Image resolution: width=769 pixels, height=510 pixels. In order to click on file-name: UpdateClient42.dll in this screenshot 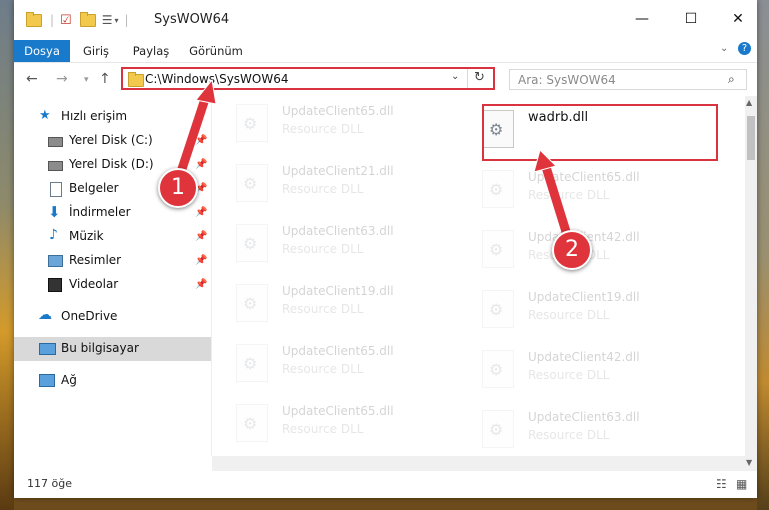, I will do `click(584, 357)`.